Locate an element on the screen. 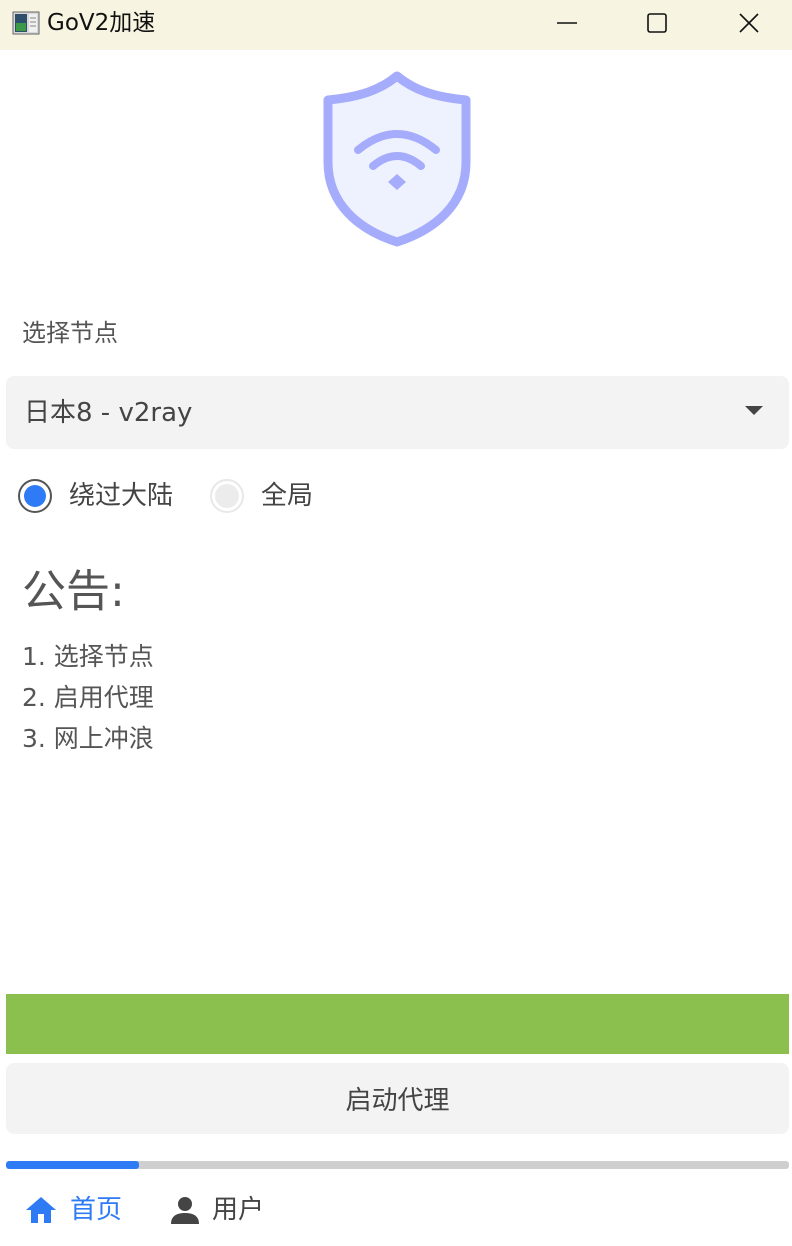 The width and height of the screenshot is (792, 1246). nav-user: 用户 is located at coordinates (217, 1210).